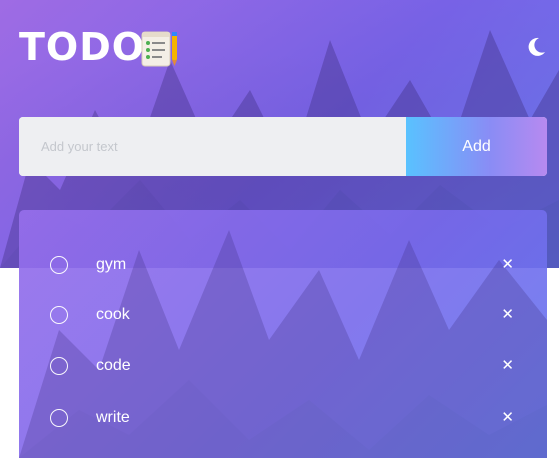 Image resolution: width=559 pixels, height=458 pixels. I want to click on todo-text: gym, so click(111, 264).